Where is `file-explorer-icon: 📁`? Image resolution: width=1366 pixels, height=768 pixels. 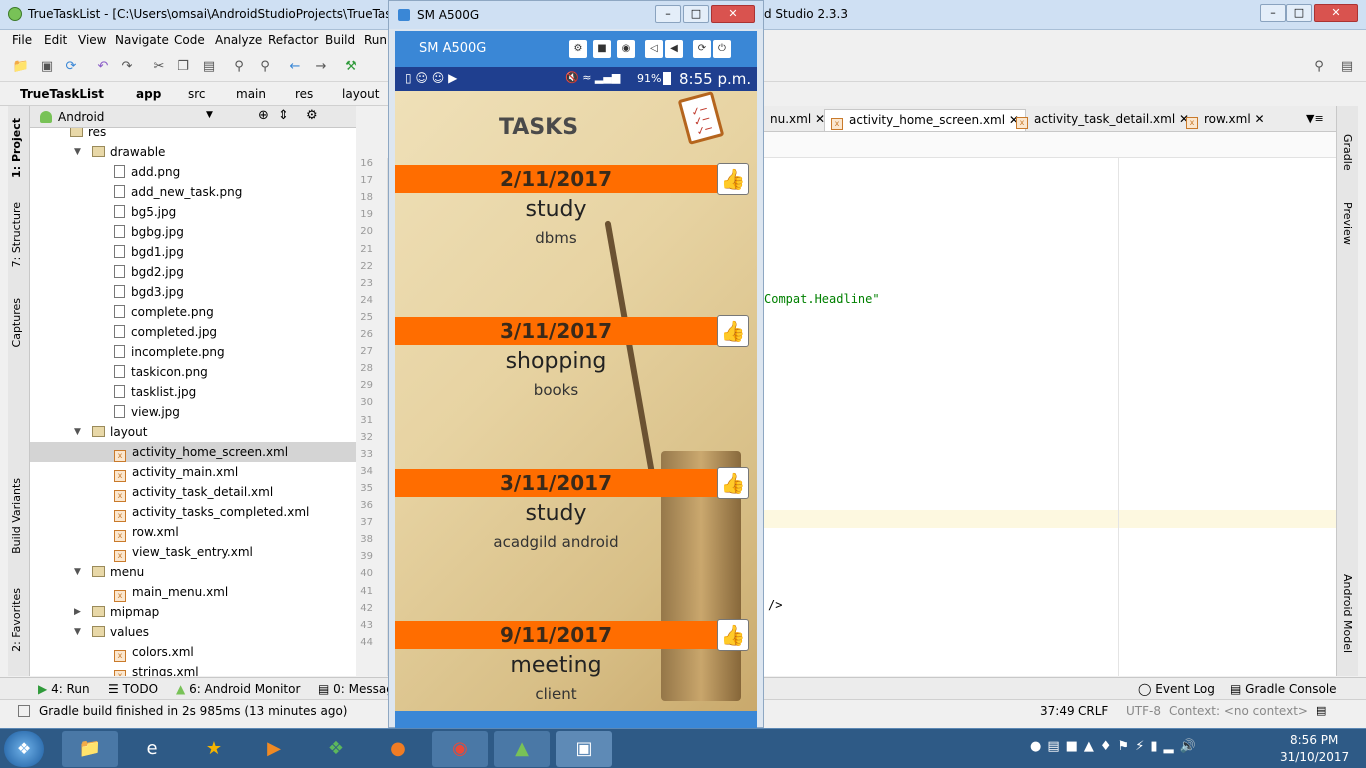
file-explorer-icon: 📁 is located at coordinates (90, 749).